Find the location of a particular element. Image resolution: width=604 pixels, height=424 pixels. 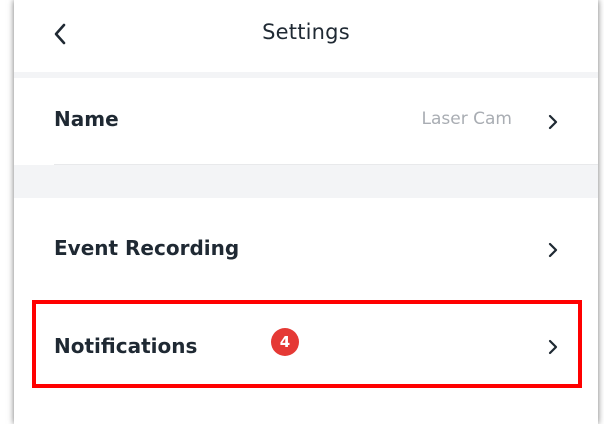

section-separator is located at coordinates (306, 181).